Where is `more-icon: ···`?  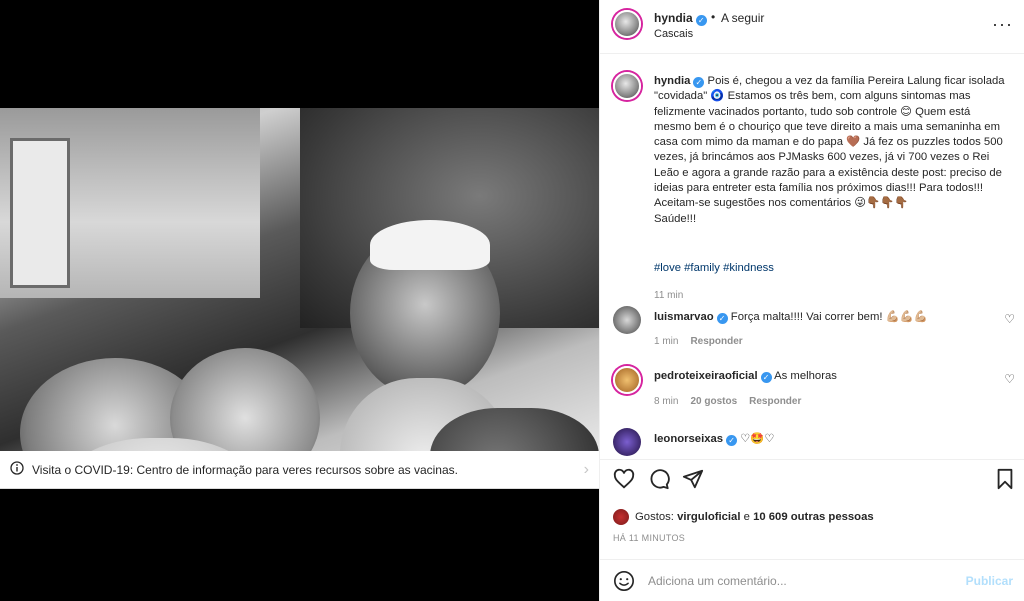
more-icon: ··· is located at coordinates (1002, 24).